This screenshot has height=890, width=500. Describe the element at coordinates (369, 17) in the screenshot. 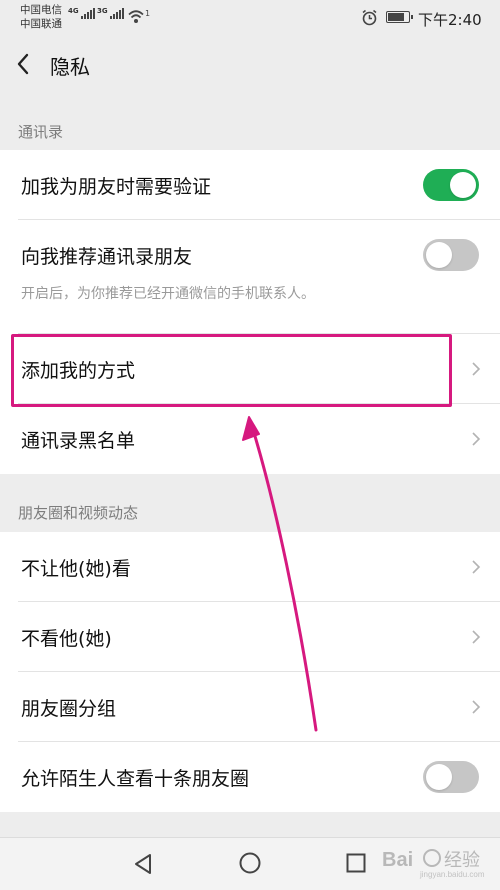

I see `alarm-icon` at that location.